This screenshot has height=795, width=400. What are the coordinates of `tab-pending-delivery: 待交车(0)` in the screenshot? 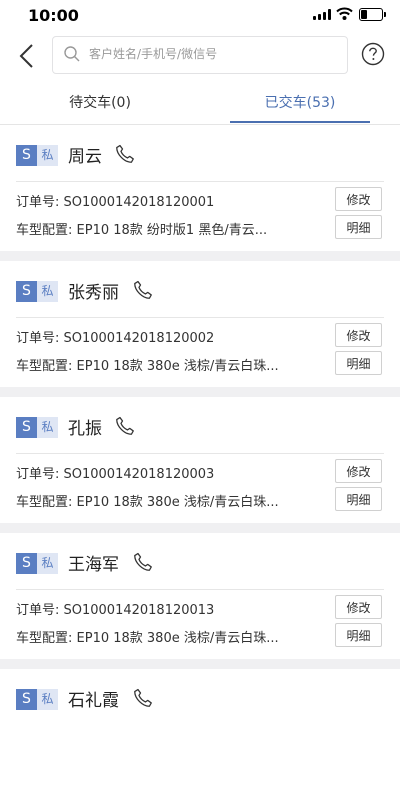 It's located at (100, 103).